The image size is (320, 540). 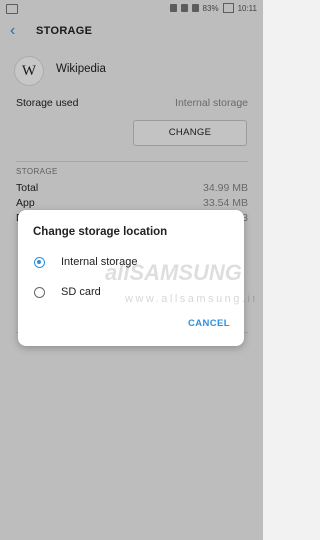 I want to click on option-internal-storage: Internal storage, so click(x=134, y=265).